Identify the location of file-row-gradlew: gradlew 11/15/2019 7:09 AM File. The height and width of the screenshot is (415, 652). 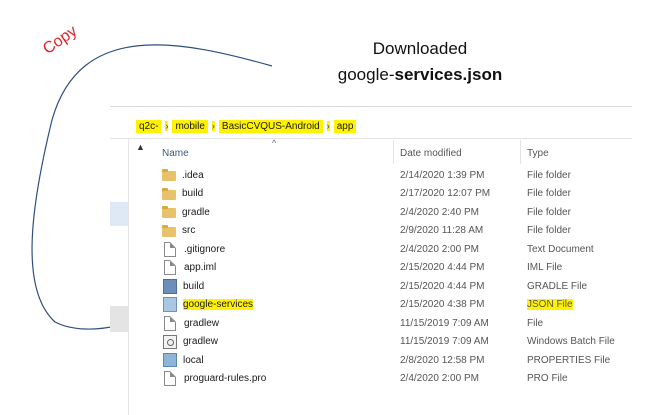
(397, 323).